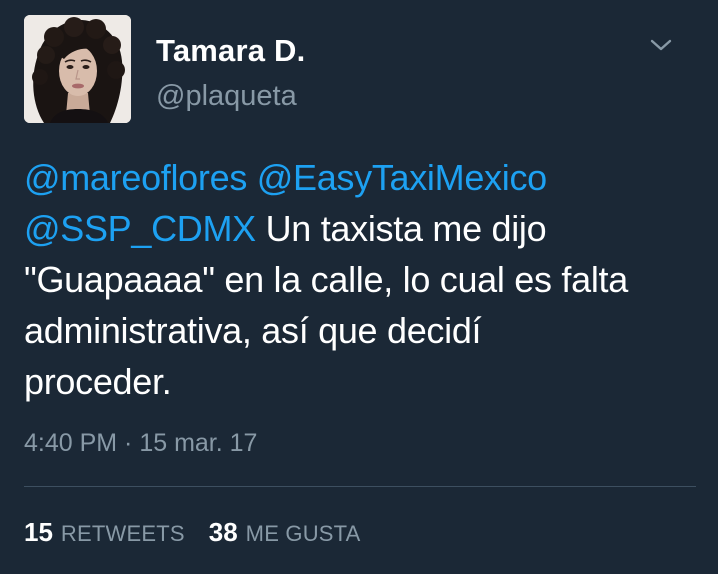 The image size is (718, 574). I want to click on tweet-text-segment: administrativa, así que decidí, so click(253, 330).